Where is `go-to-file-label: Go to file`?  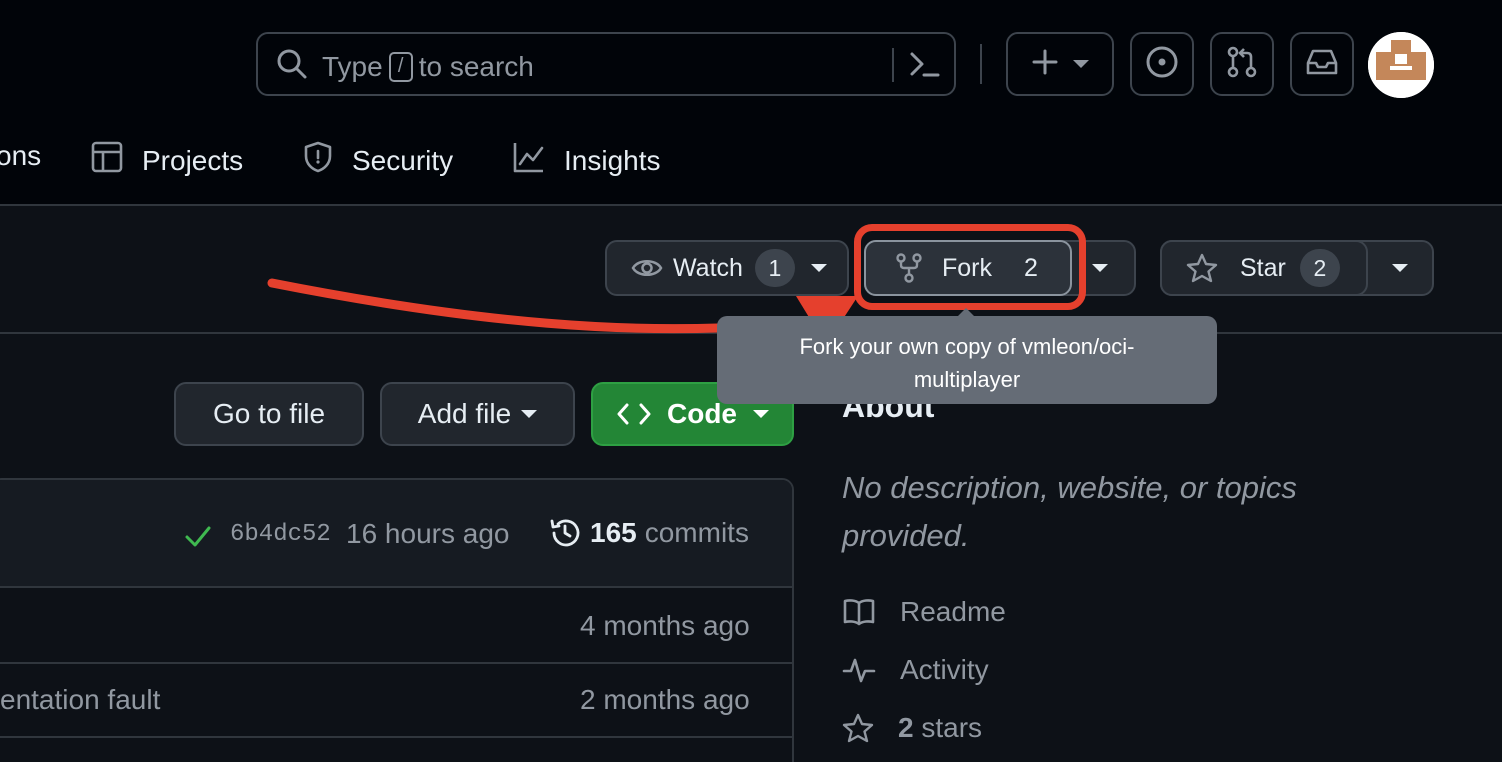
go-to-file-label: Go to file is located at coordinates (269, 413).